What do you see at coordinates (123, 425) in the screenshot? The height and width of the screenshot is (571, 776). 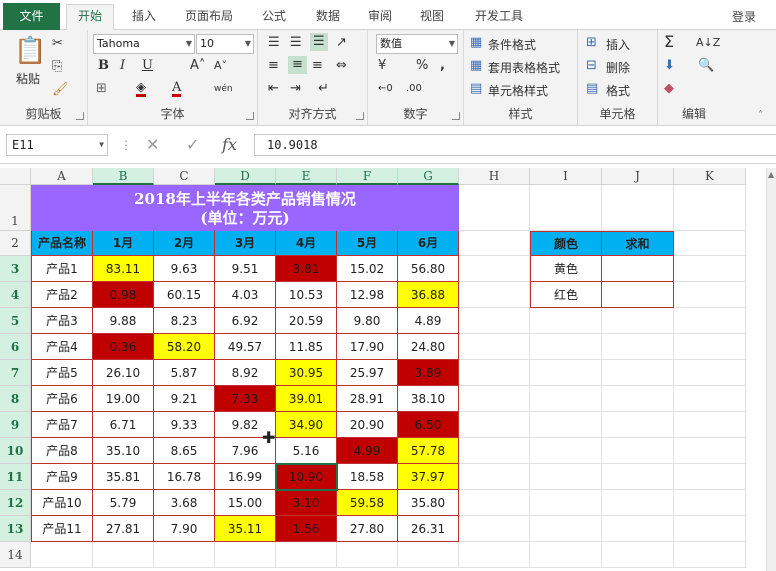 I see `sales-value-cell: 6.71` at bounding box center [123, 425].